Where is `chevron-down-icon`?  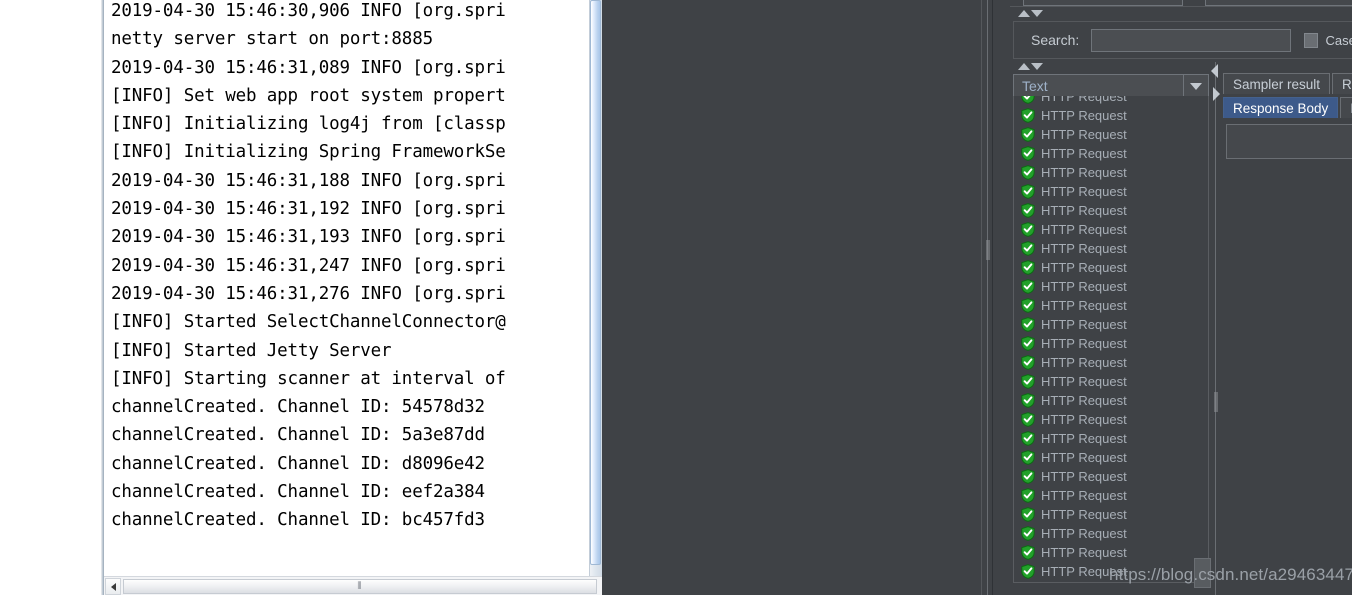 chevron-down-icon is located at coordinates (1195, 86).